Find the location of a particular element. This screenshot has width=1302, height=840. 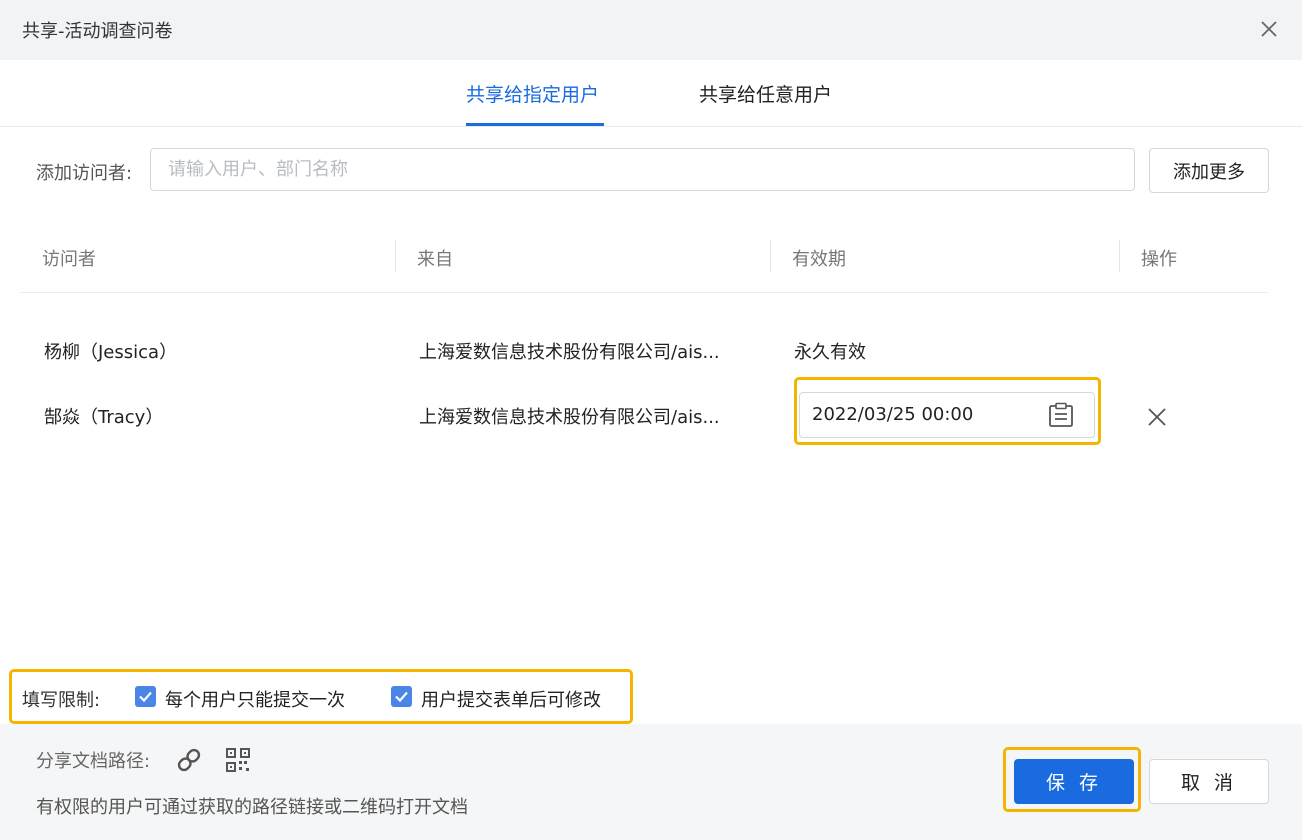

checkbox-allow-edit is located at coordinates (401, 696).